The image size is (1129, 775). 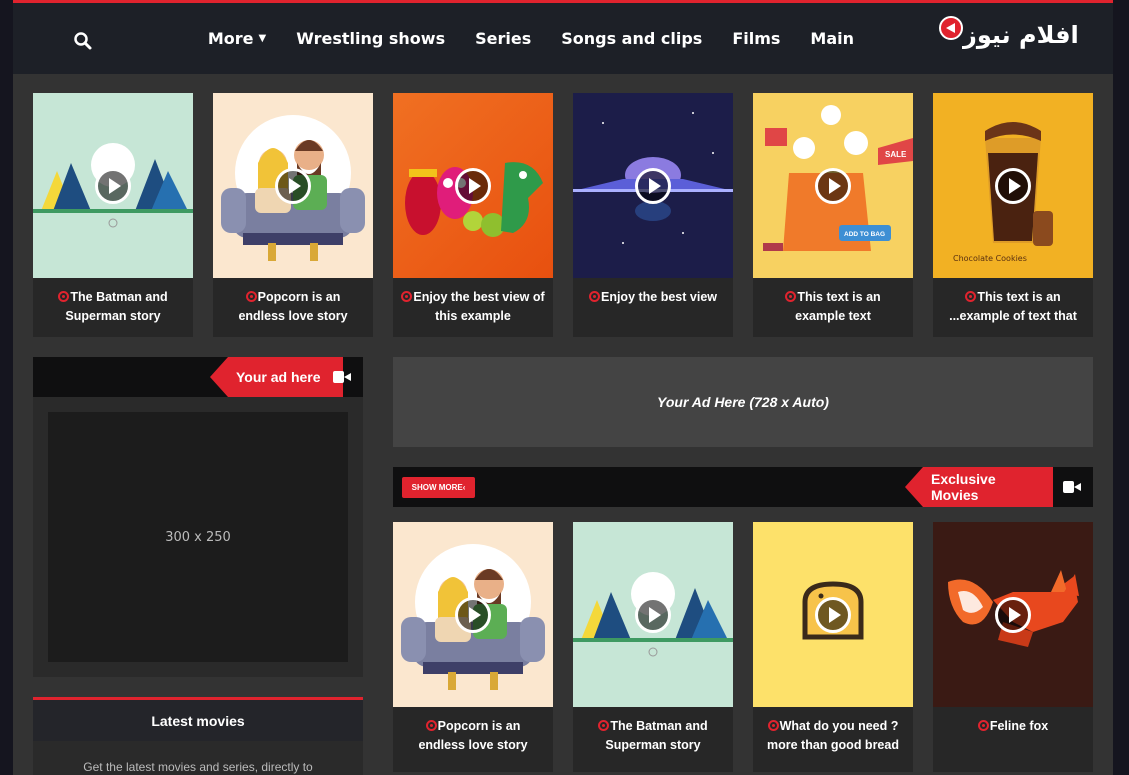 What do you see at coordinates (896, 154) in the screenshot?
I see `sale-tag-text: SALE` at bounding box center [896, 154].